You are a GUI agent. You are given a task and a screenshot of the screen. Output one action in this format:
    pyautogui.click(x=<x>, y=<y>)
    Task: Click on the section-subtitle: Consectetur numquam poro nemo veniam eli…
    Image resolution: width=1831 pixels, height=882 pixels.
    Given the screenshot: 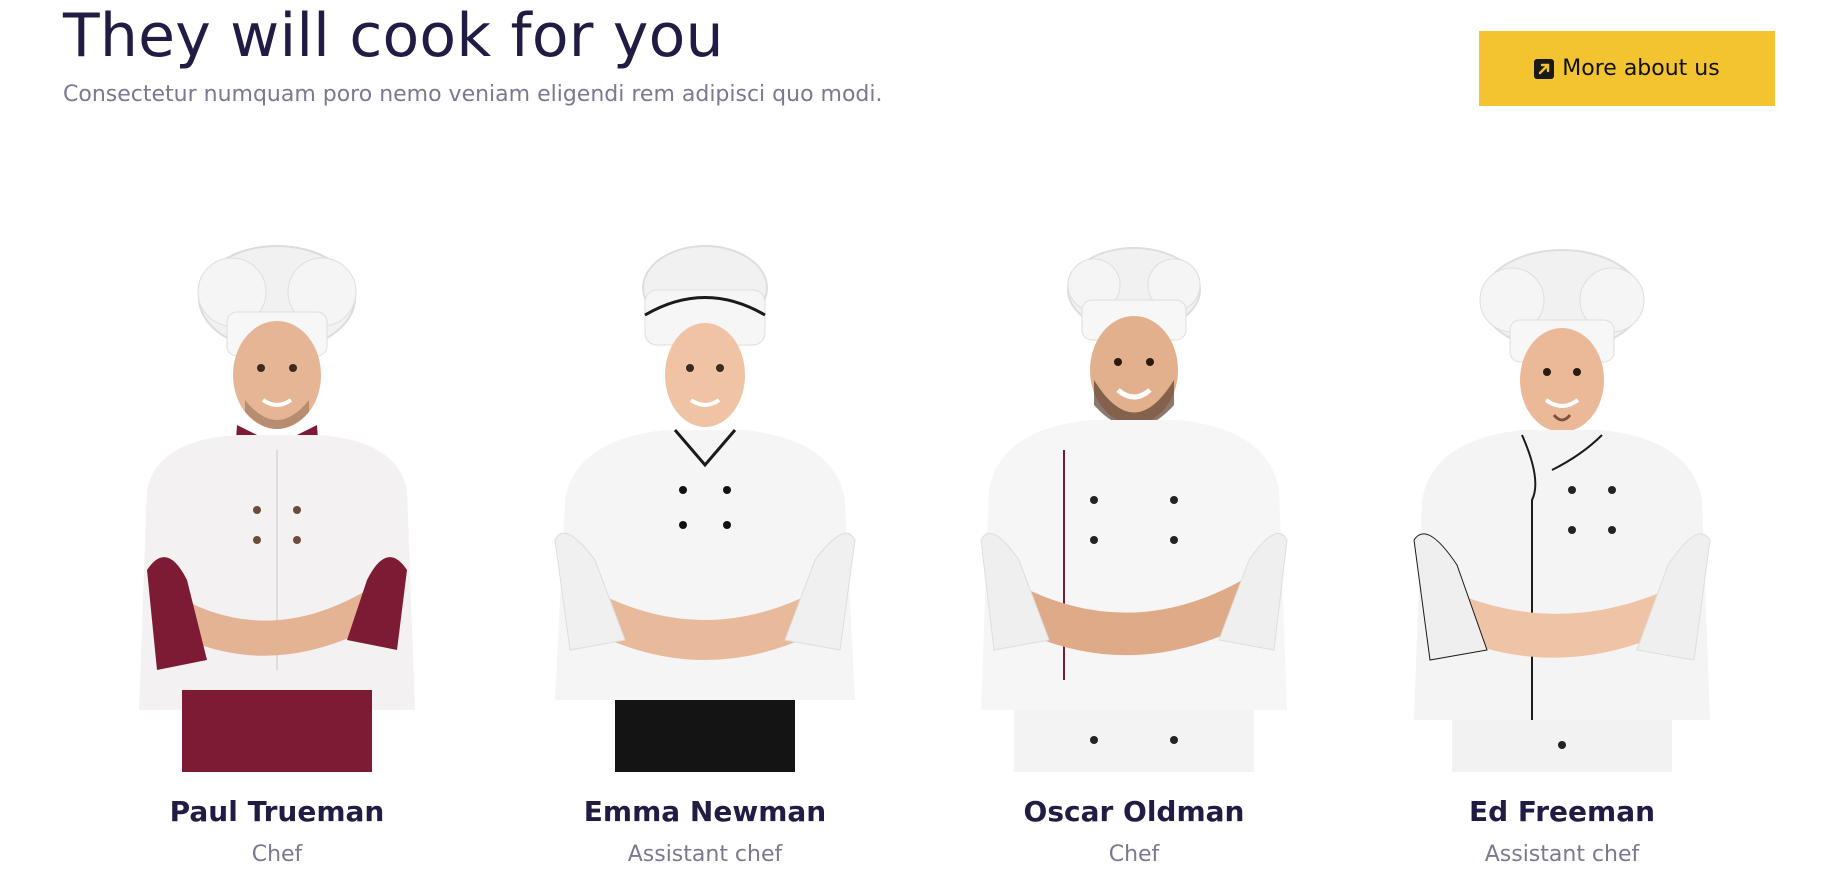 What is the action you would take?
    pyautogui.click(x=473, y=94)
    